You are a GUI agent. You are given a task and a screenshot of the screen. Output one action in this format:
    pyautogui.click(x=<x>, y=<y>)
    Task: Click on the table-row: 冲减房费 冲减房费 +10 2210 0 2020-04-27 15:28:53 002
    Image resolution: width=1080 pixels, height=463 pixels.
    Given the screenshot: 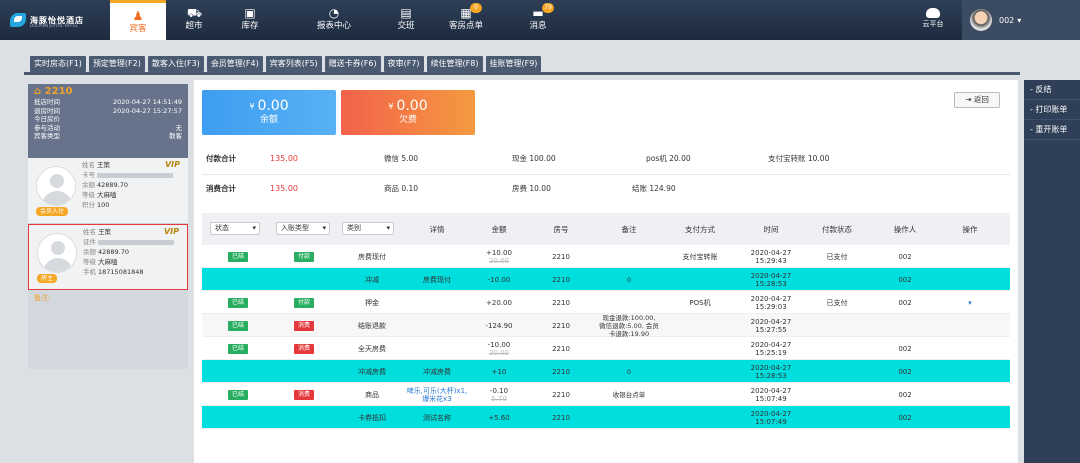 What is the action you would take?
    pyautogui.click(x=606, y=371)
    